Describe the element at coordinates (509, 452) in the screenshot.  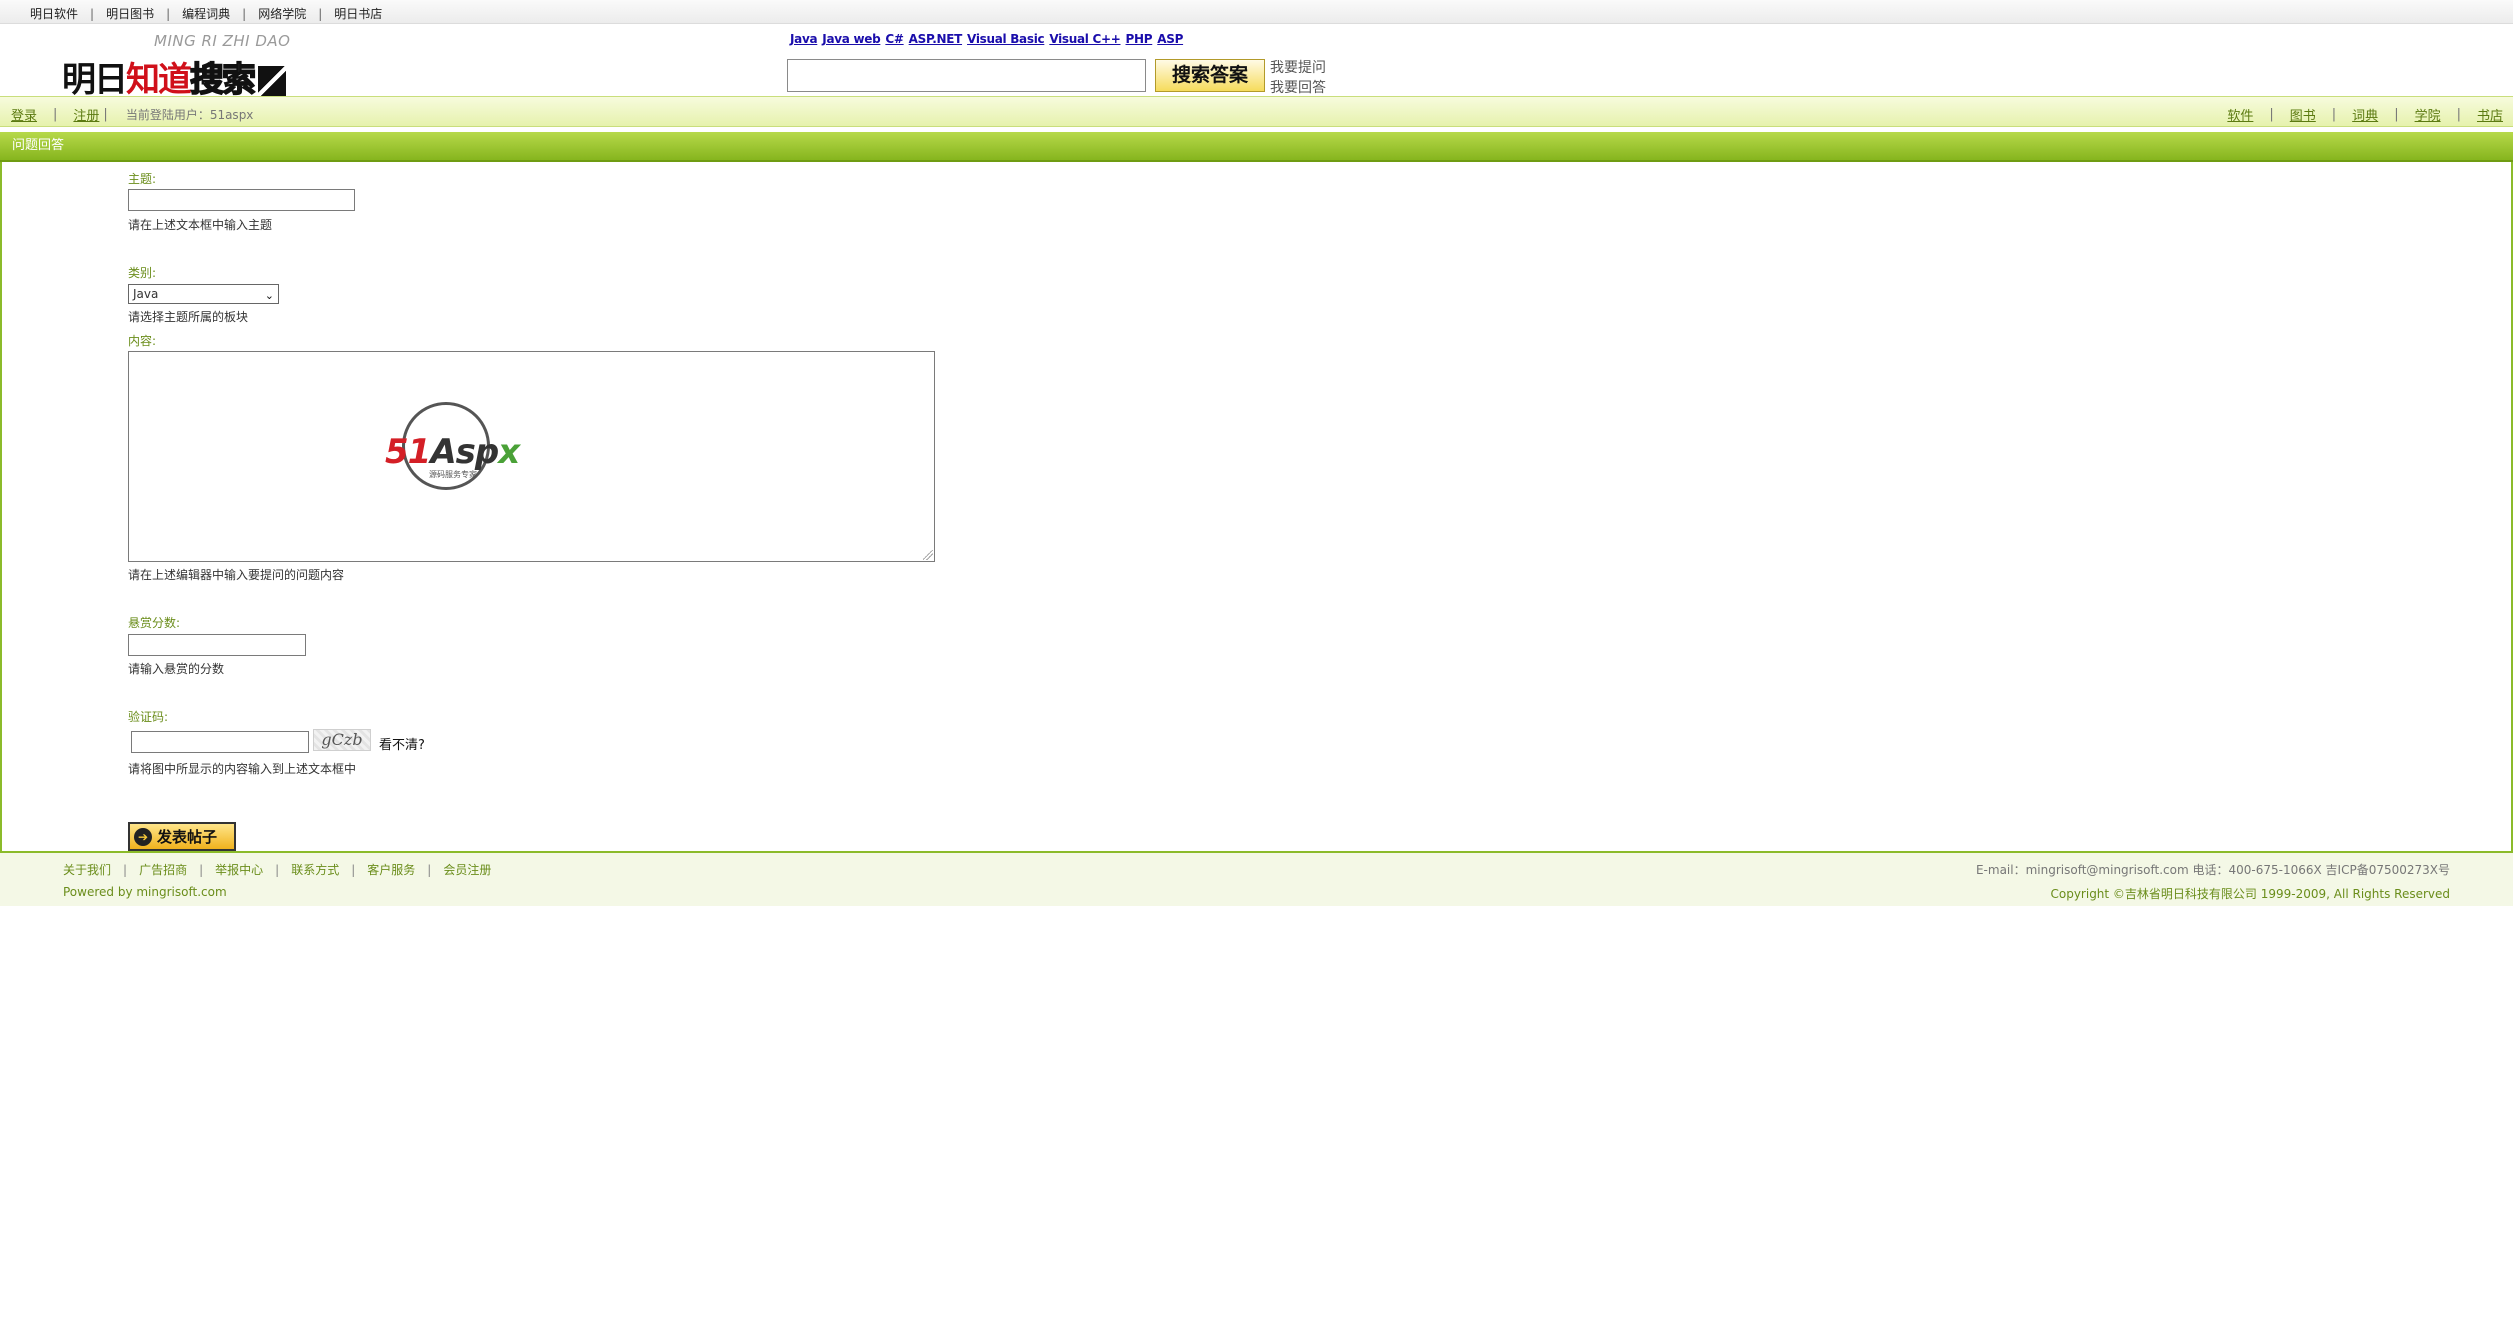
I see `watermark-brand-green: x` at that location.